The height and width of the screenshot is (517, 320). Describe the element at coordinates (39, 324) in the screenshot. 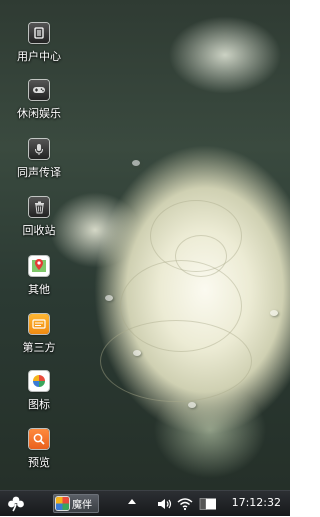

I see `third-party-icon` at that location.